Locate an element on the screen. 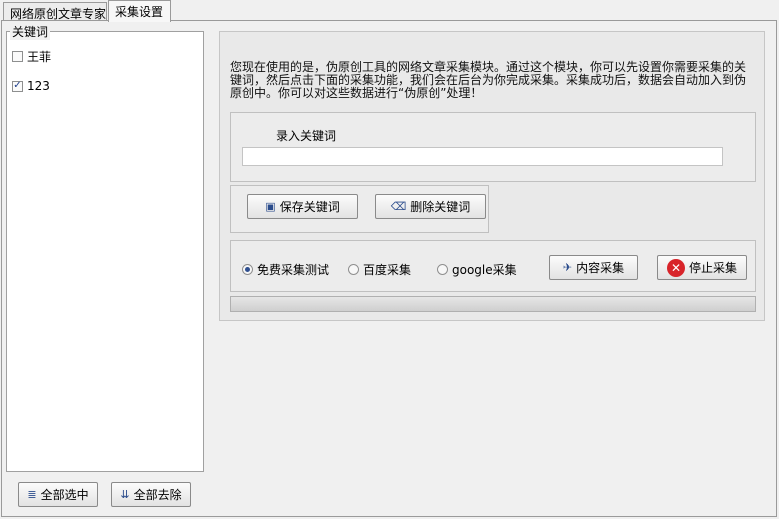  radio-google: google采集 is located at coordinates (477, 269).